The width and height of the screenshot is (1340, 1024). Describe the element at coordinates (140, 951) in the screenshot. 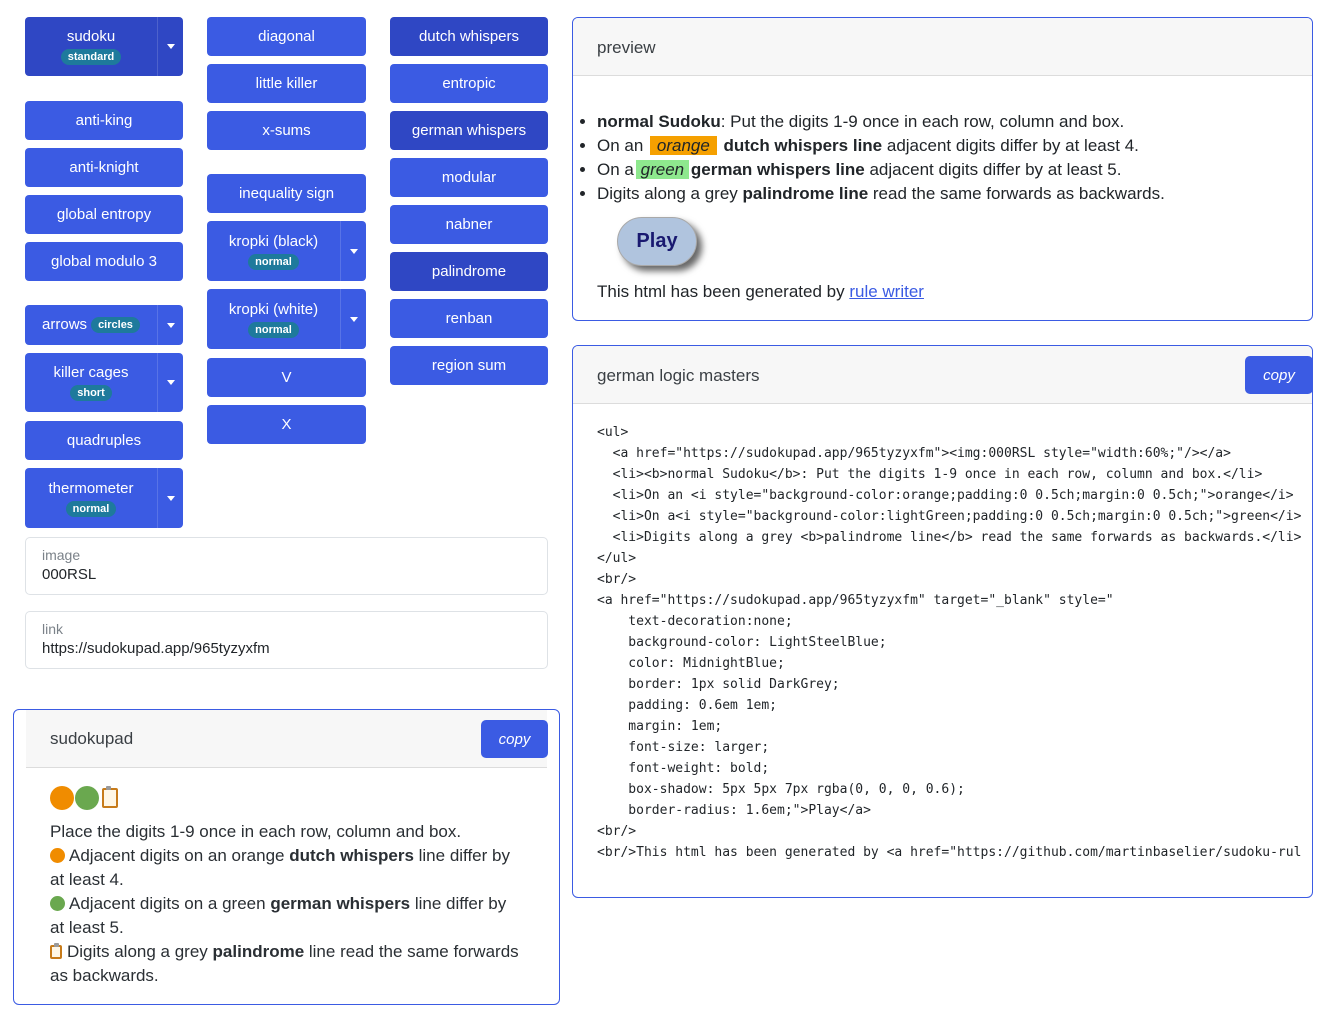

I see `sudokupad-line-4-pre: Digits along a grey` at that location.